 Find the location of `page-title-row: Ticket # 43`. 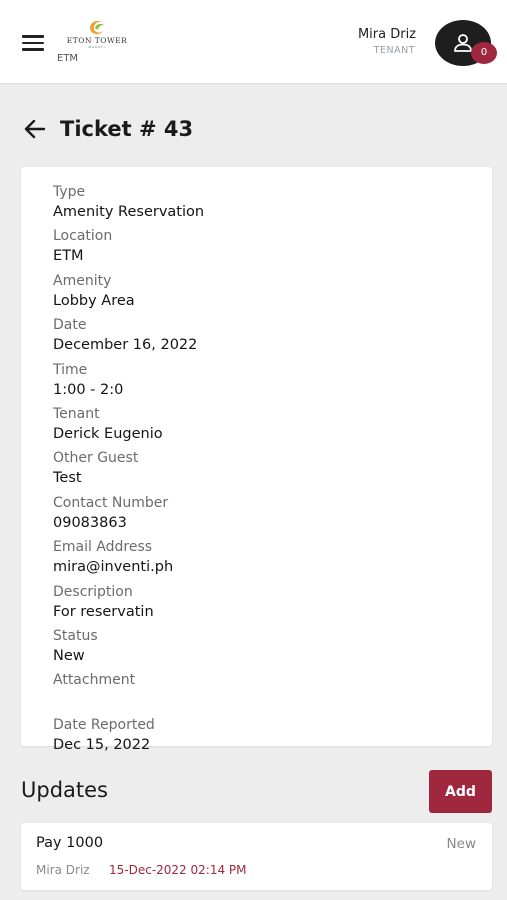

page-title-row: Ticket # 43 is located at coordinates (108, 129).